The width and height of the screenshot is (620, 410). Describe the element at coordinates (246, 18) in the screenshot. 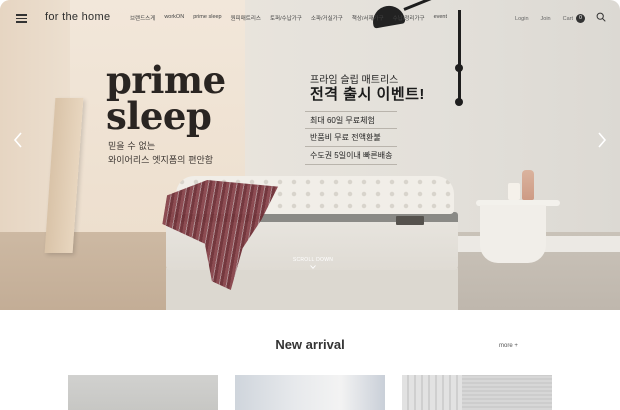

I see `nav-item-mattress: 원피매트리스` at that location.